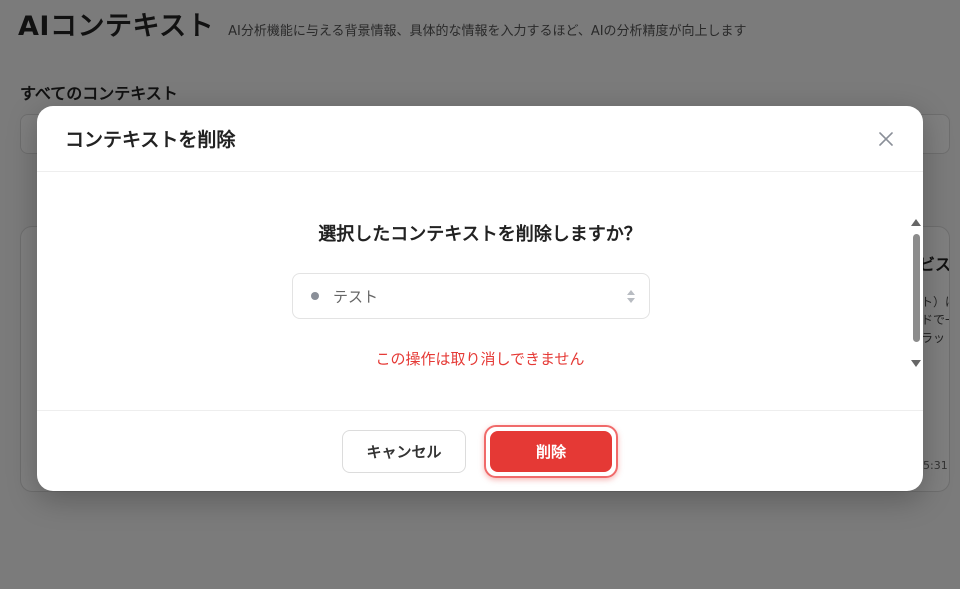 The image size is (960, 589). I want to click on chevron-updown-icon, so click(631, 296).